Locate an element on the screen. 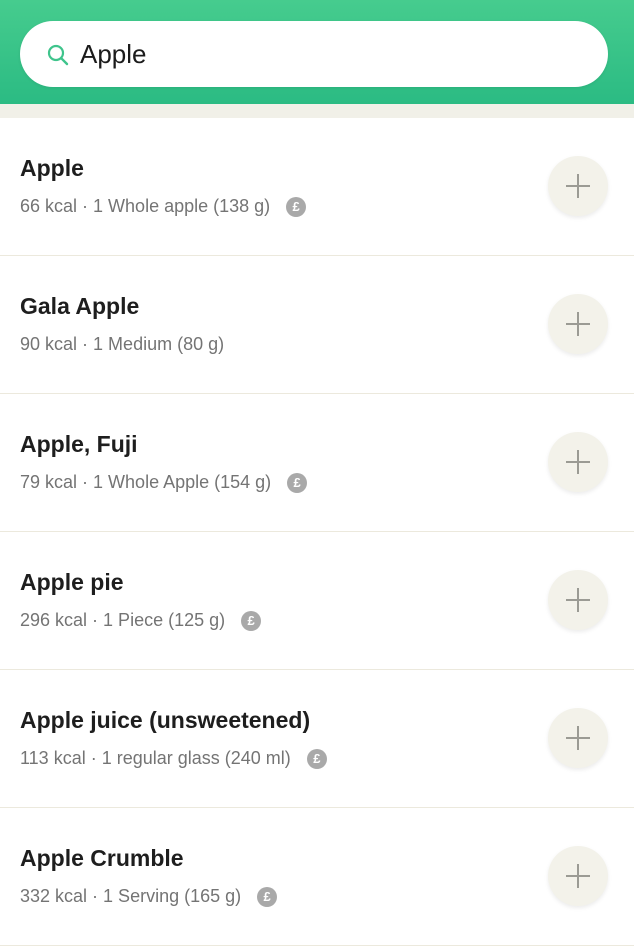  food-kcal: 113 kcal is located at coordinates (53, 758).